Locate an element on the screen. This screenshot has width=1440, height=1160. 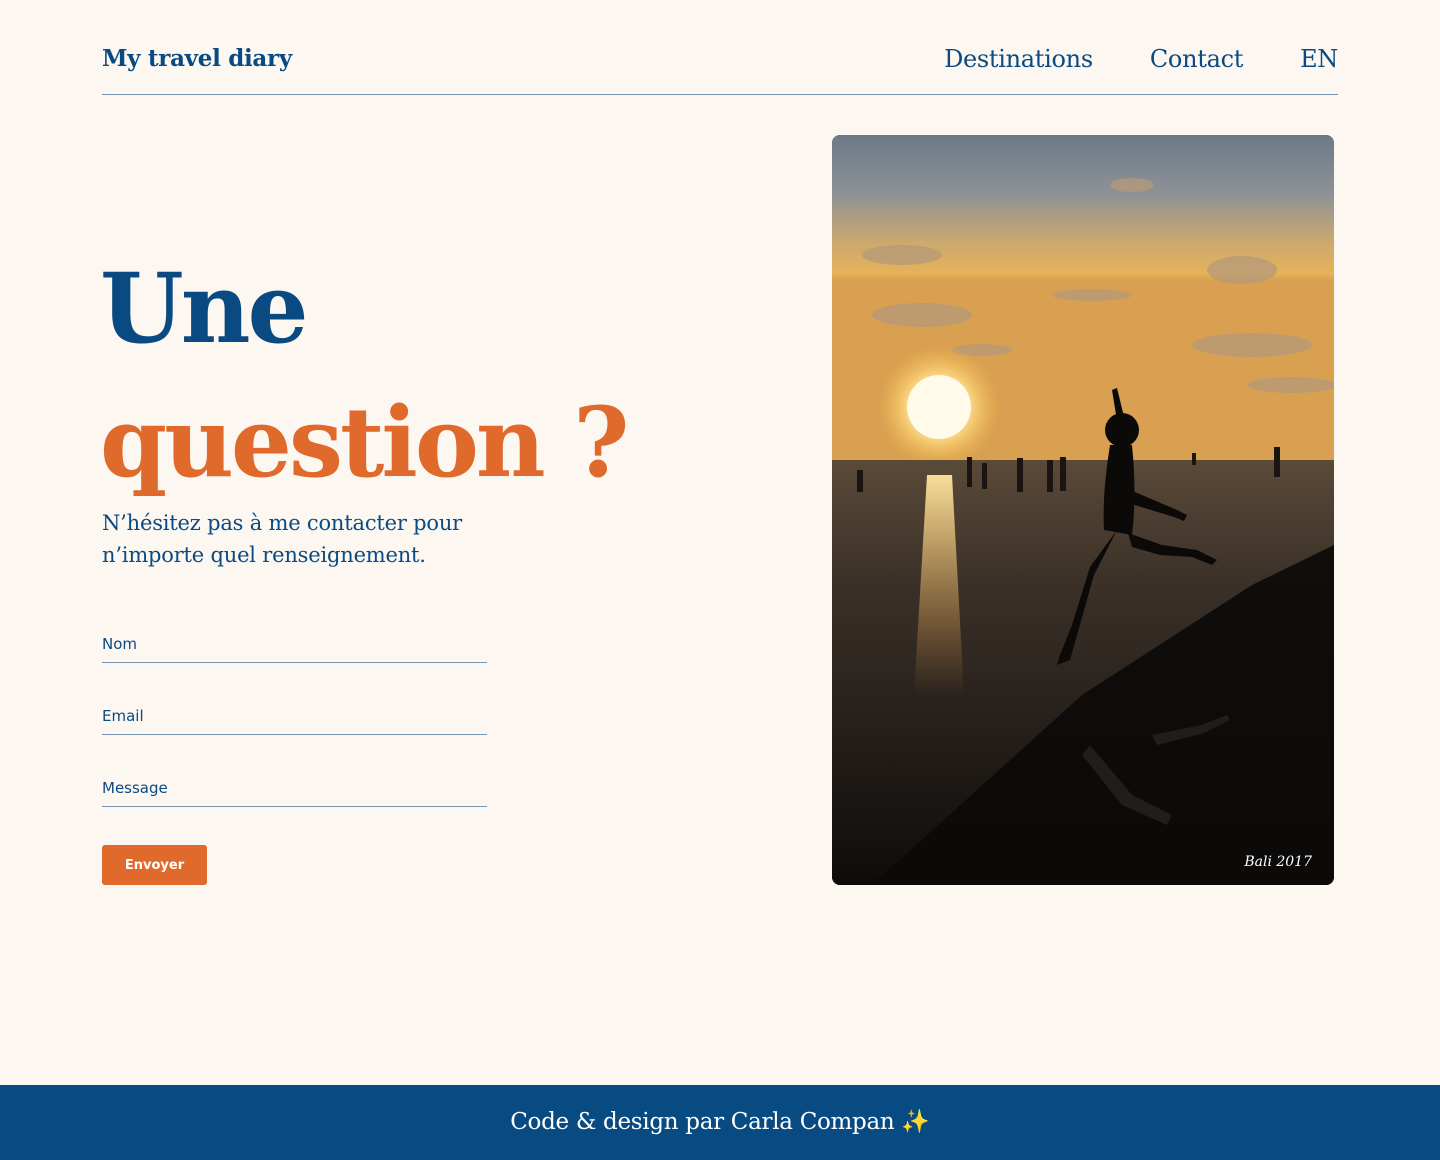
message-input is located at coordinates (294, 781).